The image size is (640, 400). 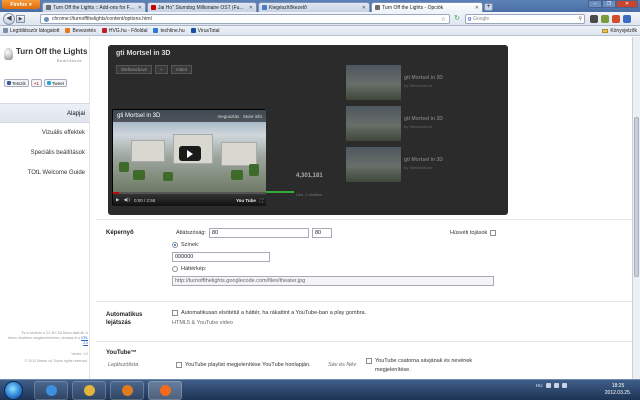 What do you see at coordinates (261, 200) in the screenshot?
I see `fullscreen-icon: ⛶` at bounding box center [261, 200].